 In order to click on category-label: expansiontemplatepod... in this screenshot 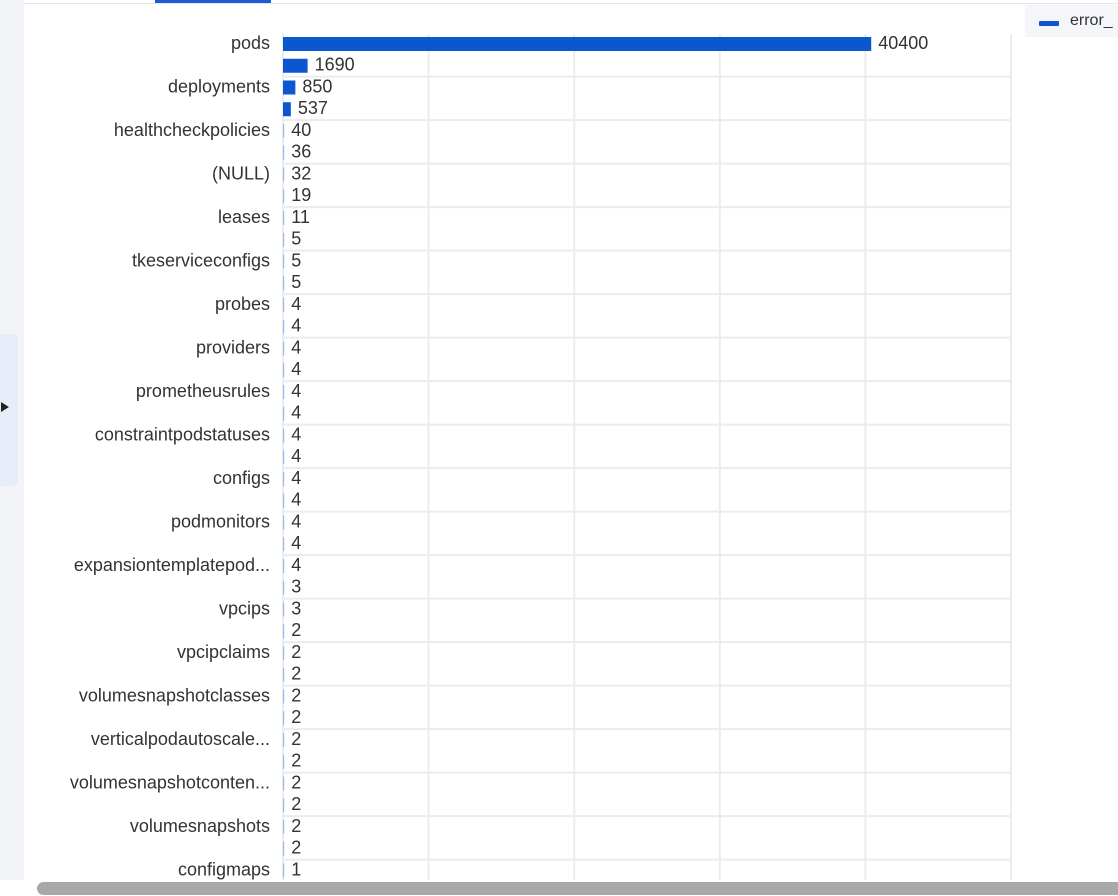, I will do `click(172, 565)`.